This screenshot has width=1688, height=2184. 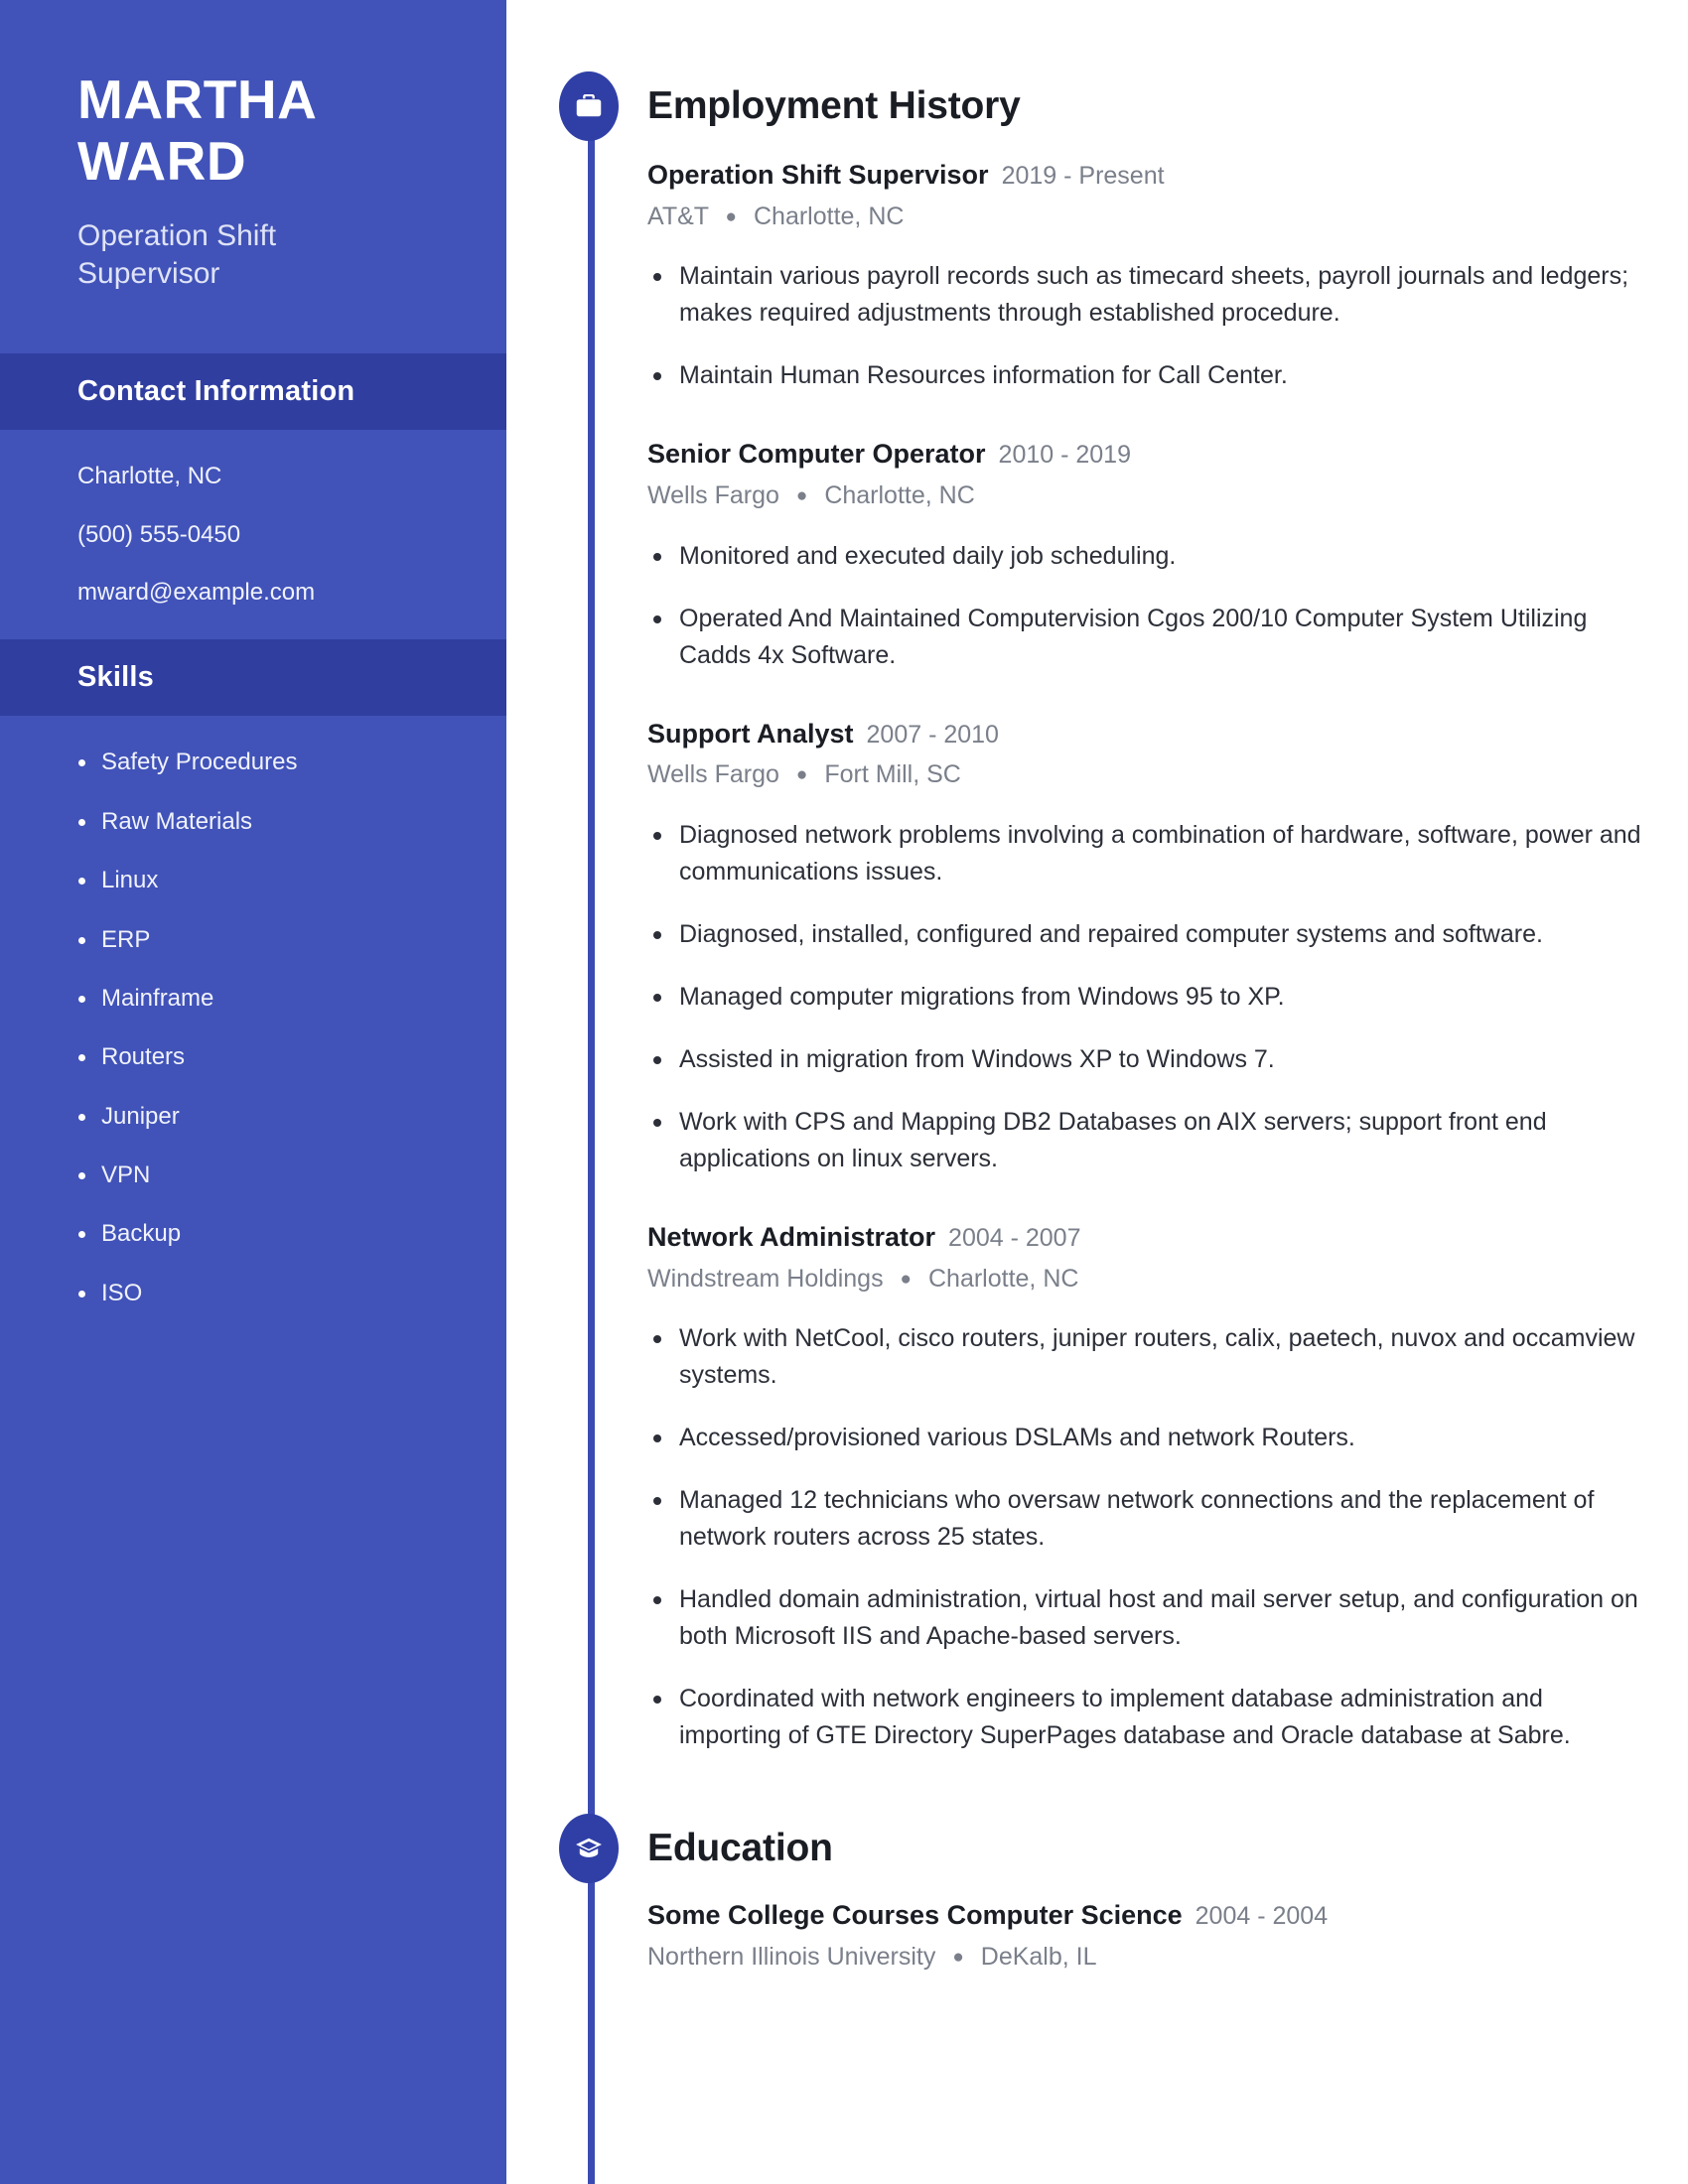 What do you see at coordinates (262, 880) in the screenshot?
I see `list-item: Linux` at bounding box center [262, 880].